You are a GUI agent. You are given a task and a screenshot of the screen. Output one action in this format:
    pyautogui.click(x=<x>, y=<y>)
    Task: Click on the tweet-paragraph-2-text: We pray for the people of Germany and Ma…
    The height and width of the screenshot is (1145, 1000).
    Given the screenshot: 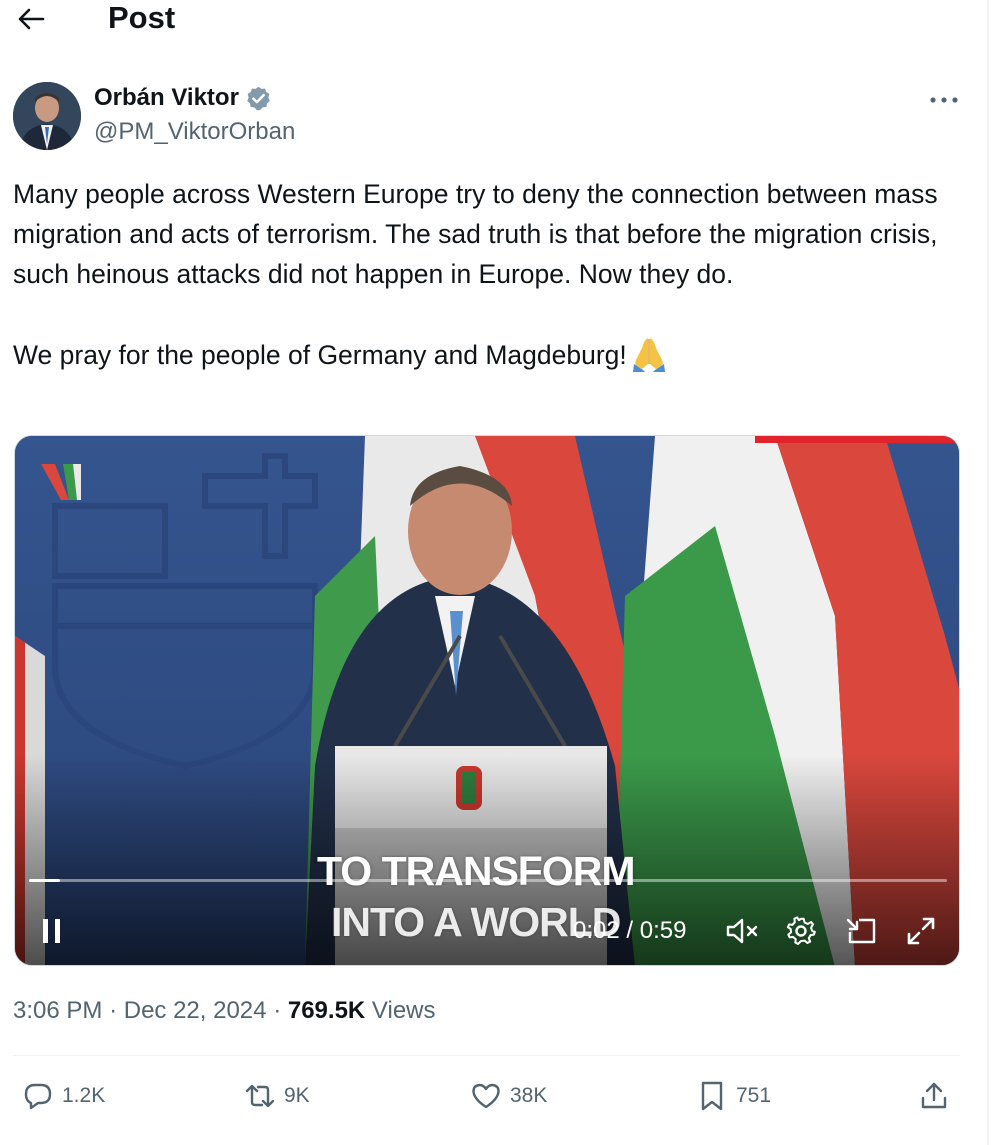 What is the action you would take?
    pyautogui.click(x=320, y=355)
    